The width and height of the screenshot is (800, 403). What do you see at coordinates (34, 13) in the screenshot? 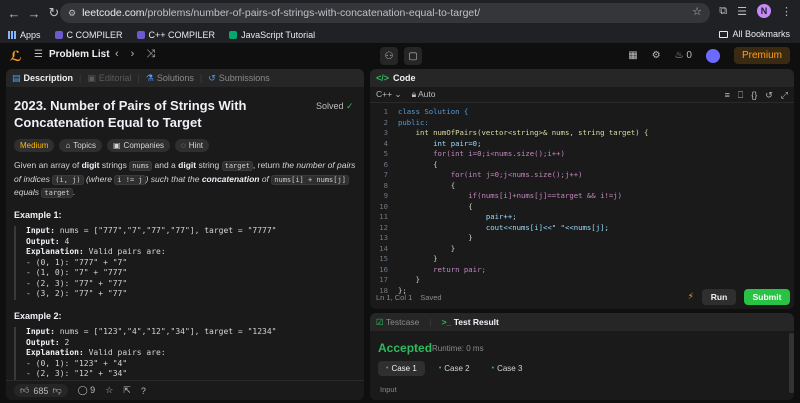
I see `forward-arrow-icon: →` at bounding box center [34, 13].